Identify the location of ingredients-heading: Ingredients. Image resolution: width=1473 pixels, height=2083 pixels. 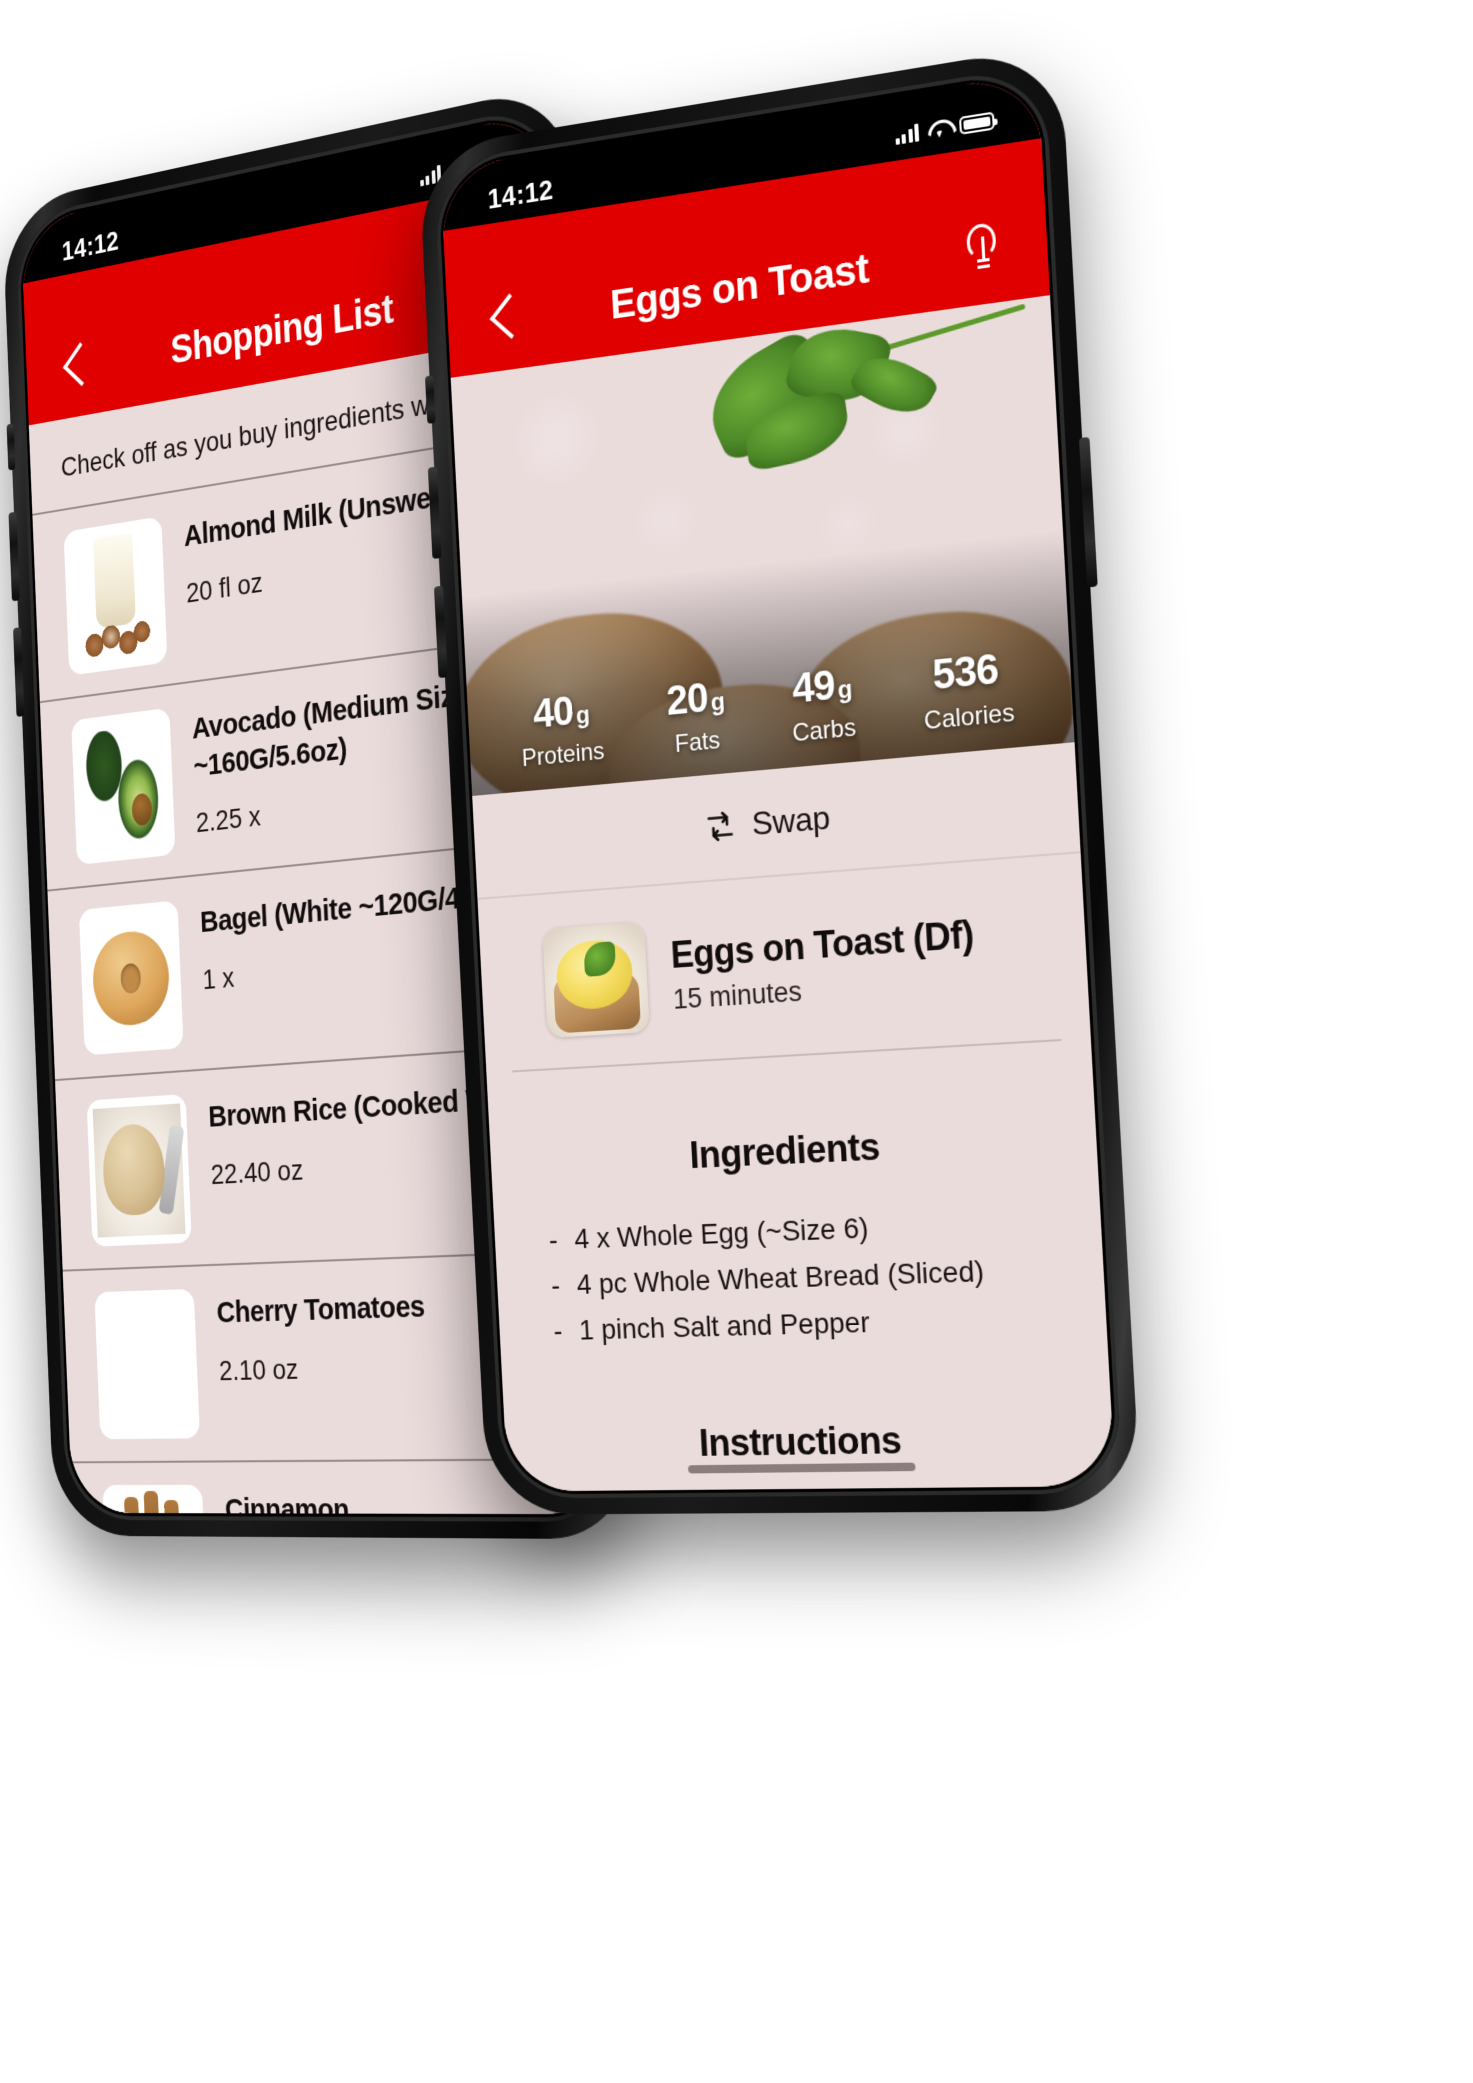
(784, 1151).